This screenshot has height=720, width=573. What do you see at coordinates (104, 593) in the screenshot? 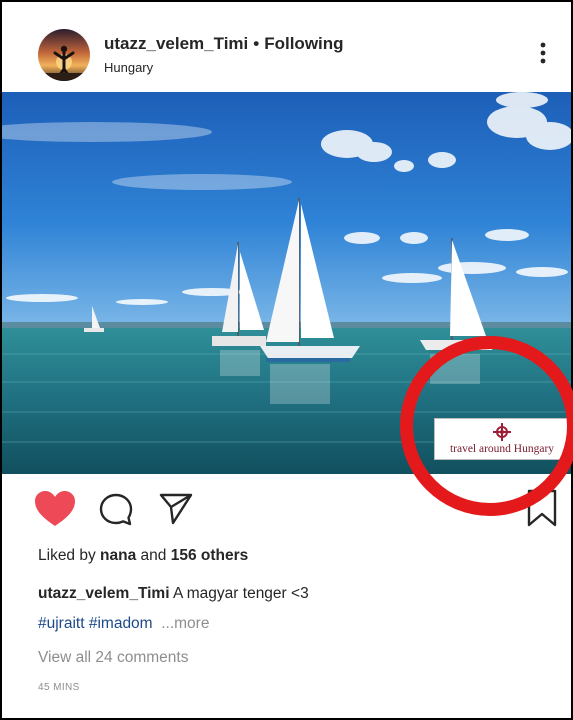
I see `caption-author: utazz_velem_Timi` at bounding box center [104, 593].